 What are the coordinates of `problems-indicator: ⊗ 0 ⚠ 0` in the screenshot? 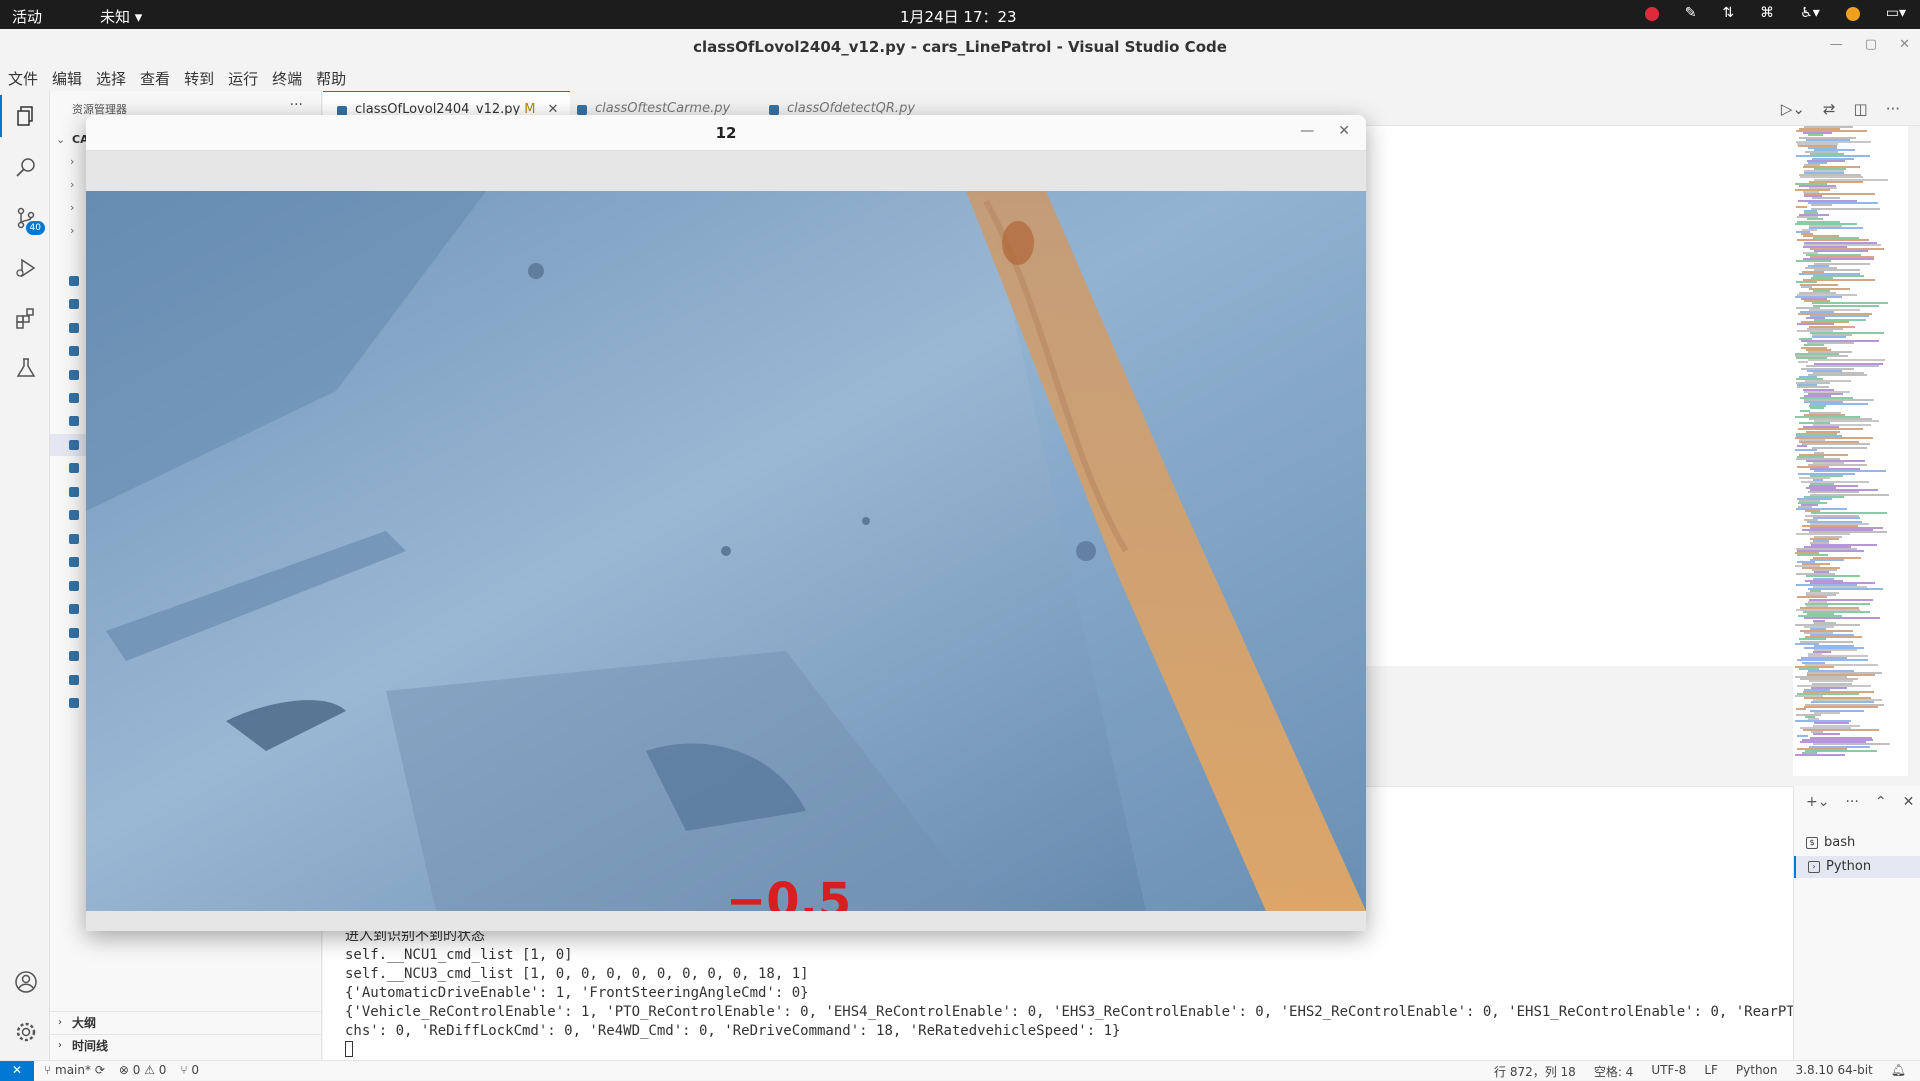 It's located at (143, 1070).